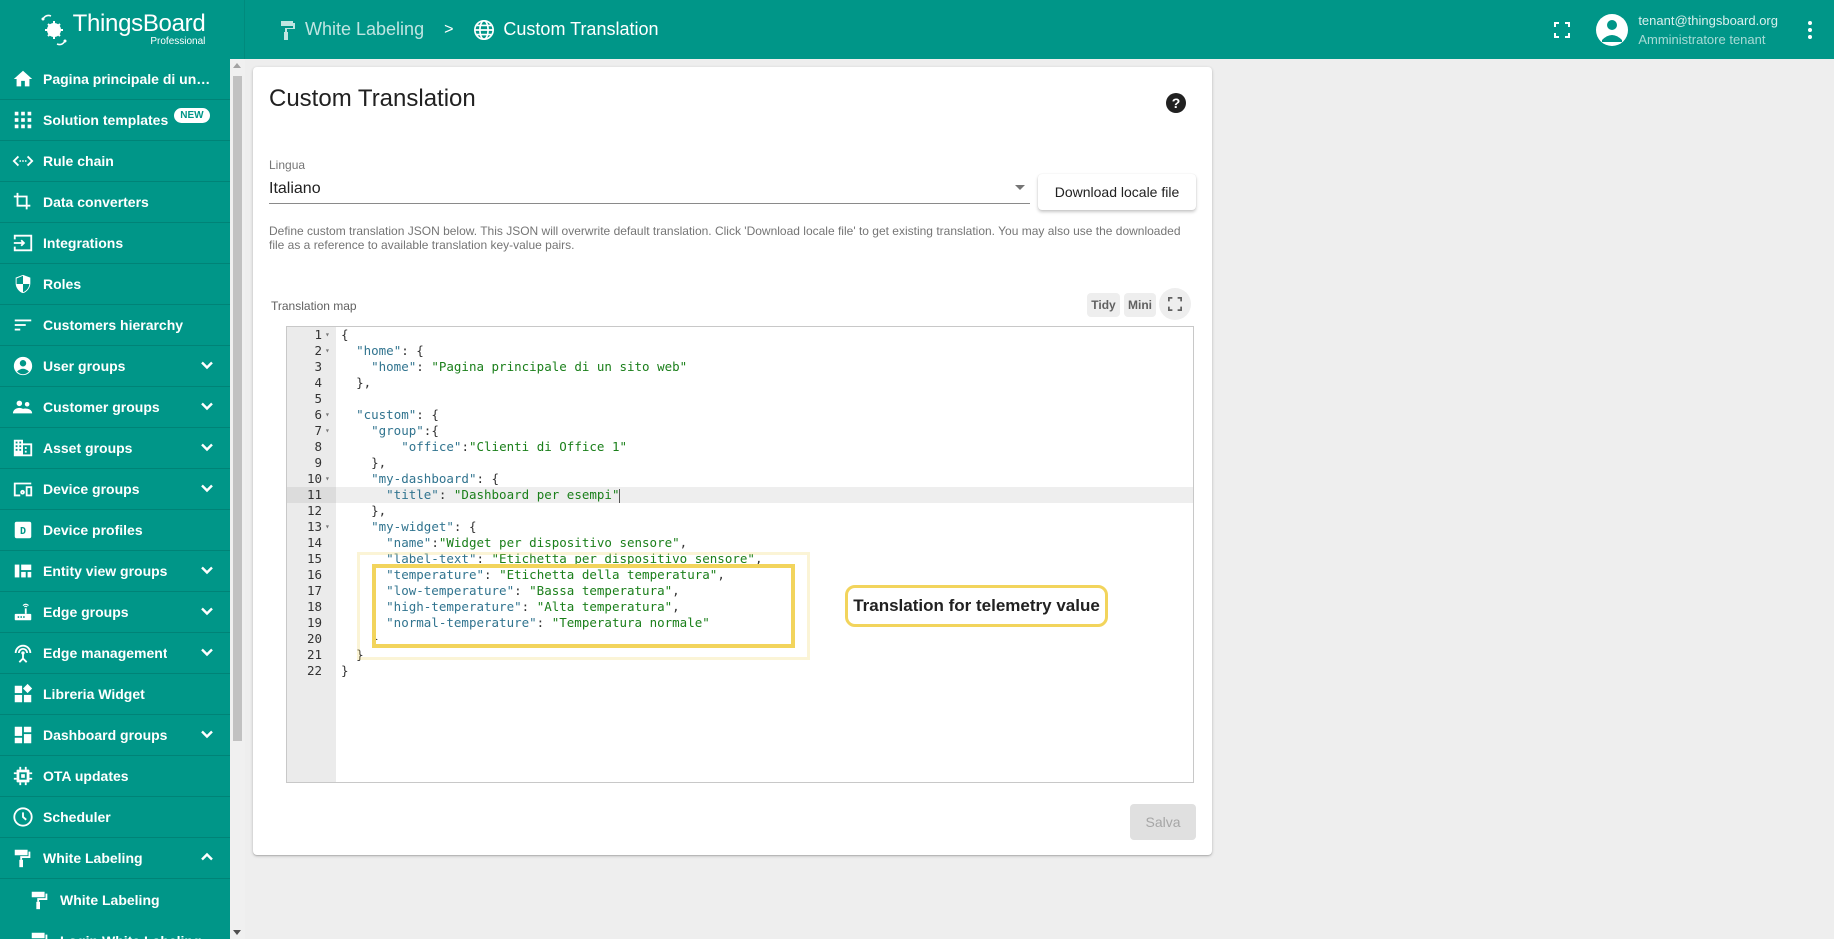 The image size is (1834, 939). Describe the element at coordinates (115, 202) in the screenshot. I see `sidebar-item-data-converters: Data converters` at that location.